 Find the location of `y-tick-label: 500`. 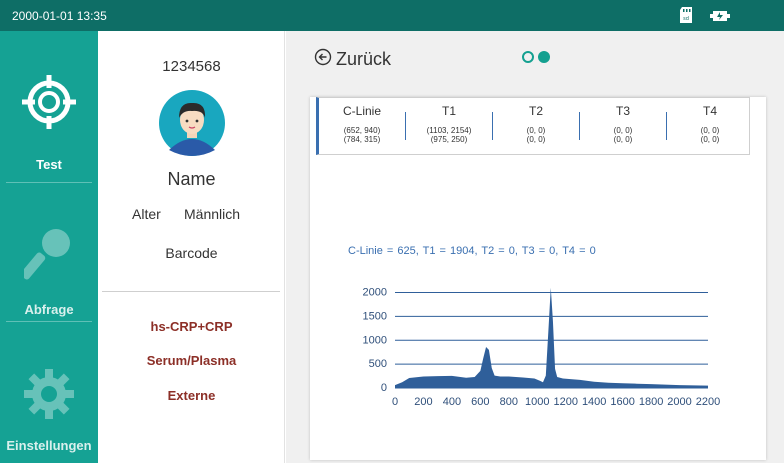

y-tick-label: 500 is located at coordinates (378, 364).